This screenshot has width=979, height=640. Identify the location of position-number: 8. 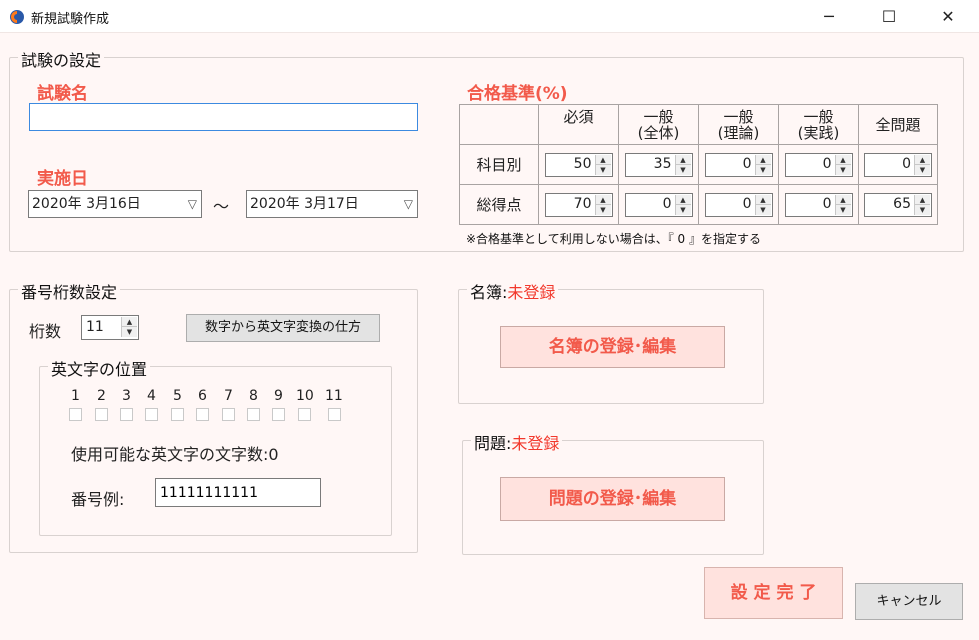
(253, 396).